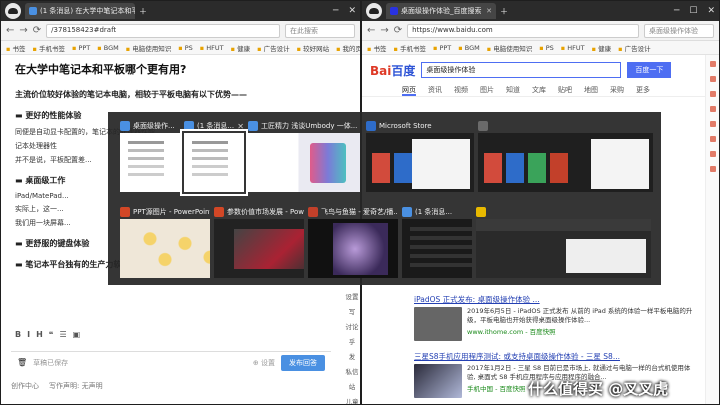 The width and height of the screenshot is (720, 405). I want to click on publish-button: 发布回答, so click(303, 362).